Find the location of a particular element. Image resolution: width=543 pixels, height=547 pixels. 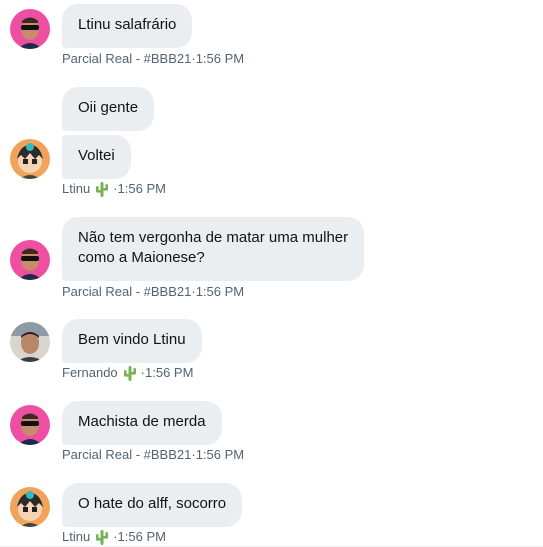

message-bubble: O hate do alff, socorro is located at coordinates (152, 505).